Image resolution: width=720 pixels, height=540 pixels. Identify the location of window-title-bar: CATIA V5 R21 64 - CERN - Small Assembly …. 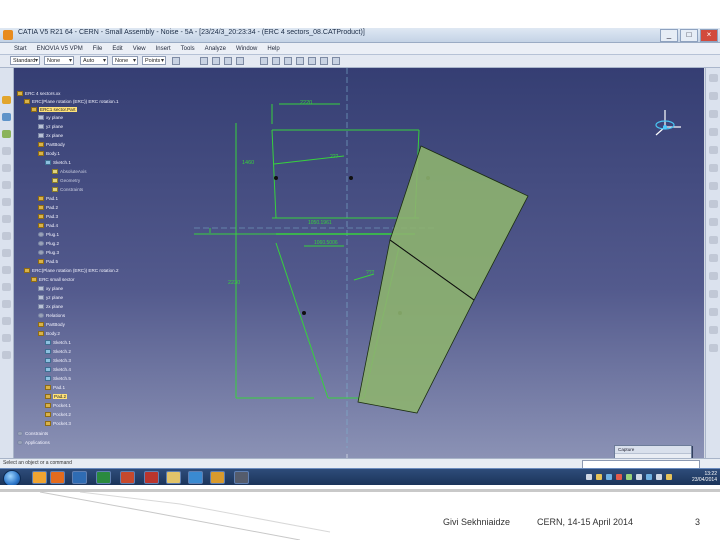
(360, 35).